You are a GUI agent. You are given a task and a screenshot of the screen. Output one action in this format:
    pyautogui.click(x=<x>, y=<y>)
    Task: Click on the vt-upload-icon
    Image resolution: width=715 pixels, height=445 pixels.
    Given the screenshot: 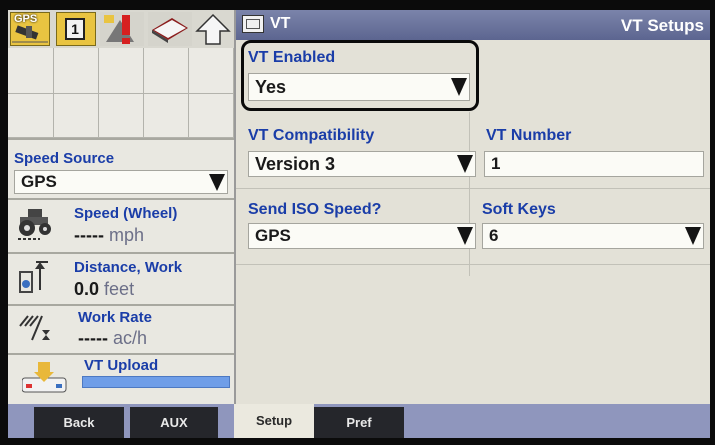 What is the action you would take?
    pyautogui.click(x=45, y=380)
    